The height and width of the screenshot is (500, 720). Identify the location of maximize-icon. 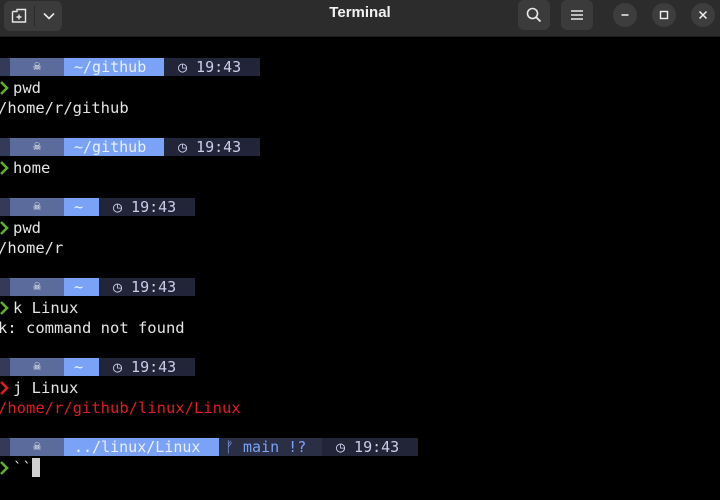
(664, 15).